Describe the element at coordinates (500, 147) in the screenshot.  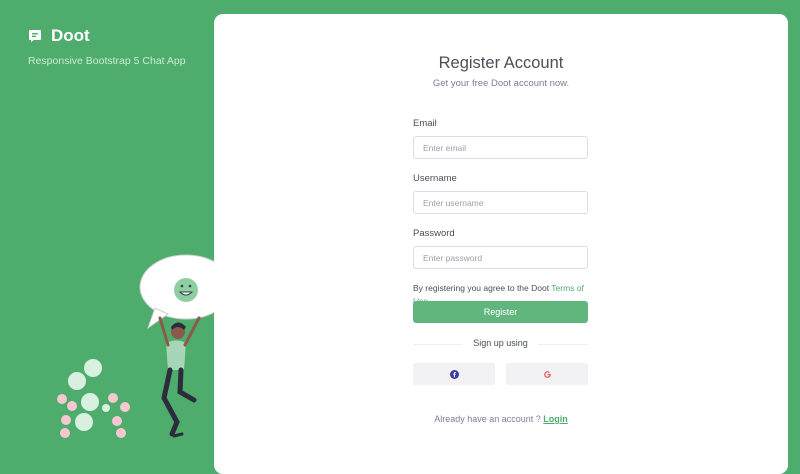
I see `email-field` at that location.